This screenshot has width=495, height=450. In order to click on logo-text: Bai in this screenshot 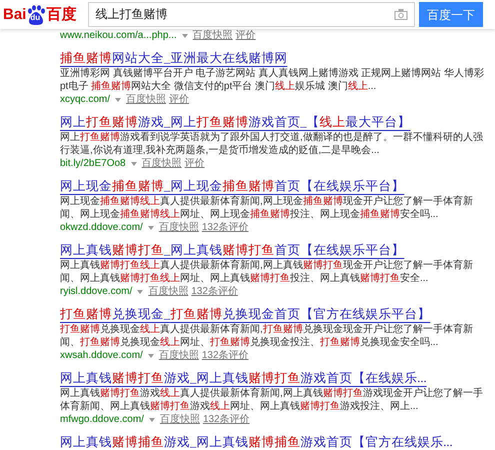, I will do `click(14, 14)`.